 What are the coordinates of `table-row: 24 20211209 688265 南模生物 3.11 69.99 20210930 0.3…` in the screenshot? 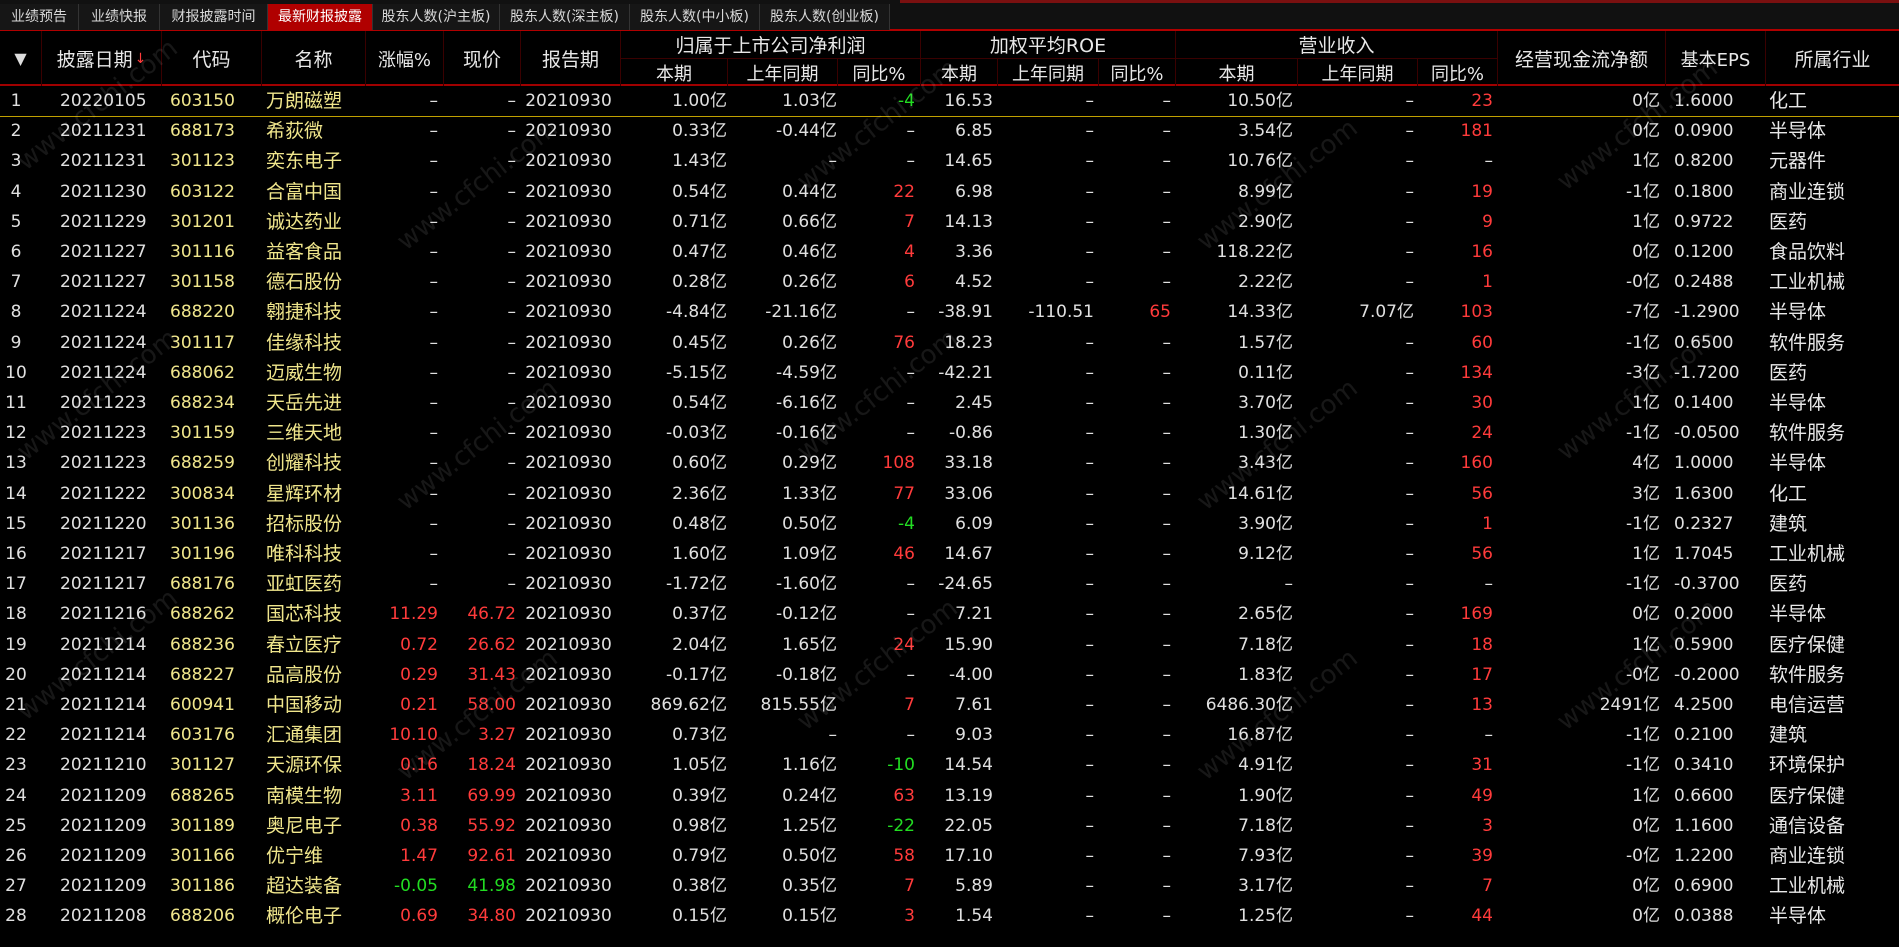 It's located at (949, 796).